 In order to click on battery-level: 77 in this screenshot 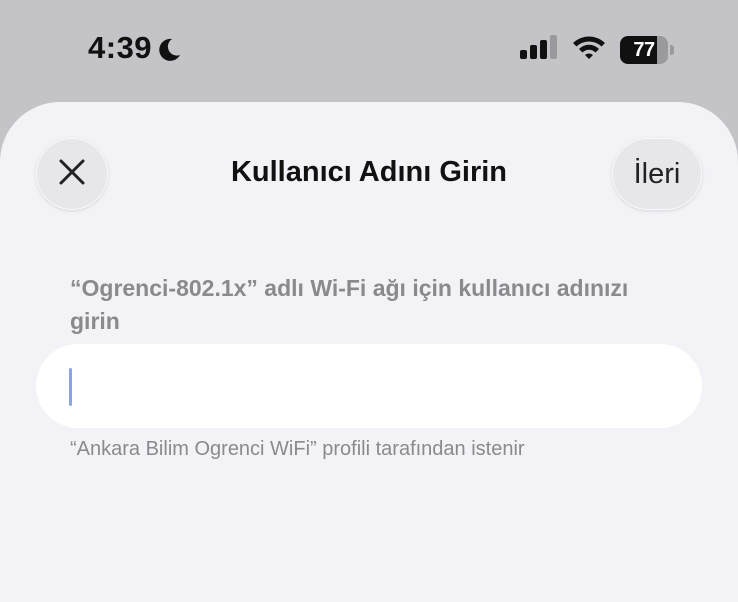, I will do `click(644, 49)`.